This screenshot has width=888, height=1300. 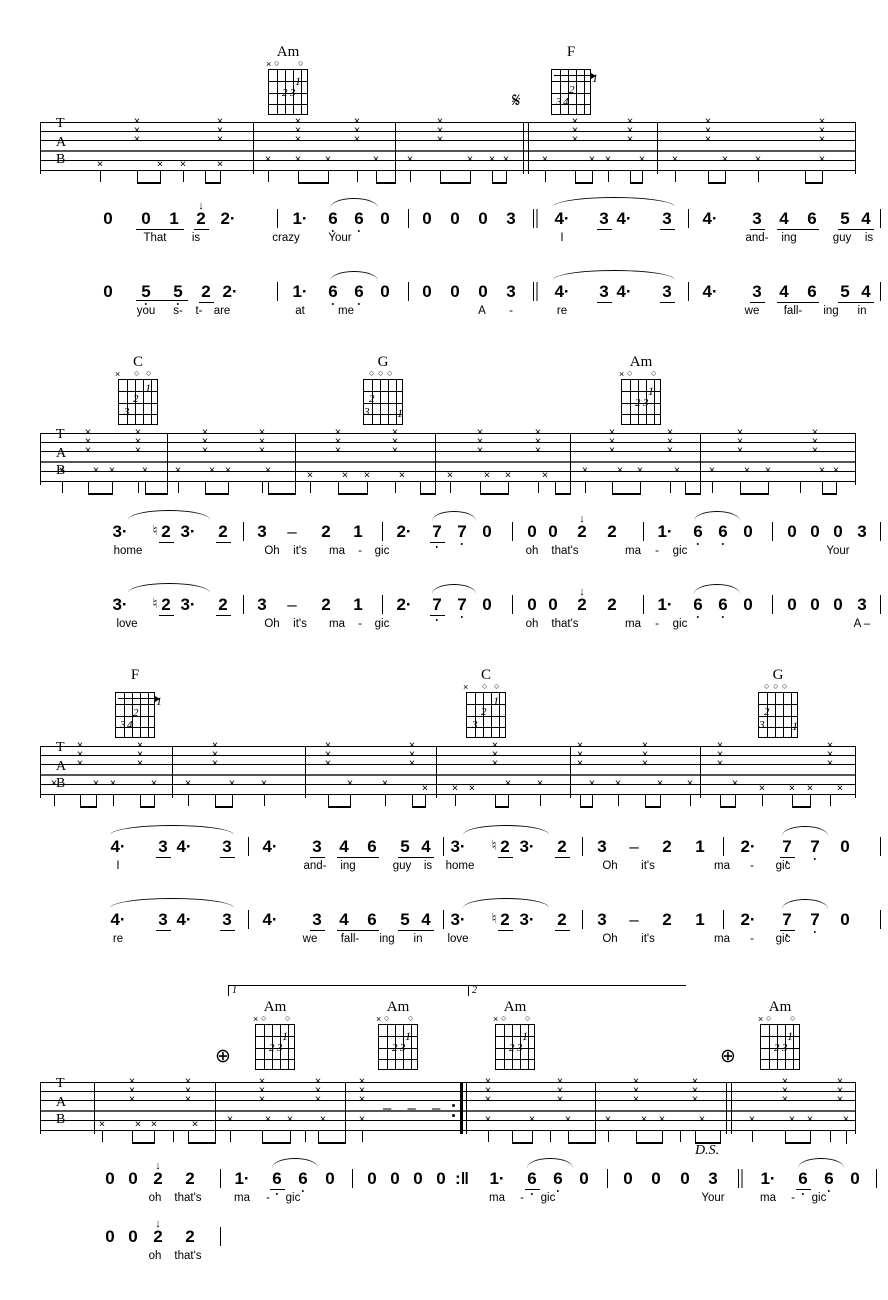 I want to click on note: 7, so click(x=437, y=604).